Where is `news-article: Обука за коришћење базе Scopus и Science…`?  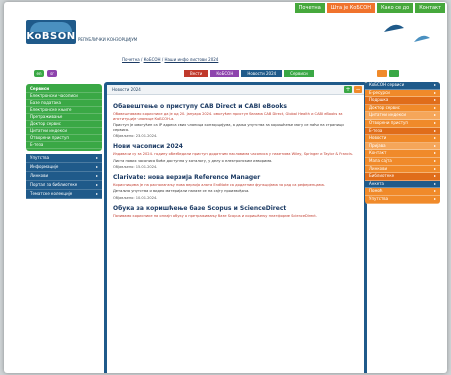
news-article: Обука за коришћење базе Scopus и Science… is located at coordinates (235, 212).